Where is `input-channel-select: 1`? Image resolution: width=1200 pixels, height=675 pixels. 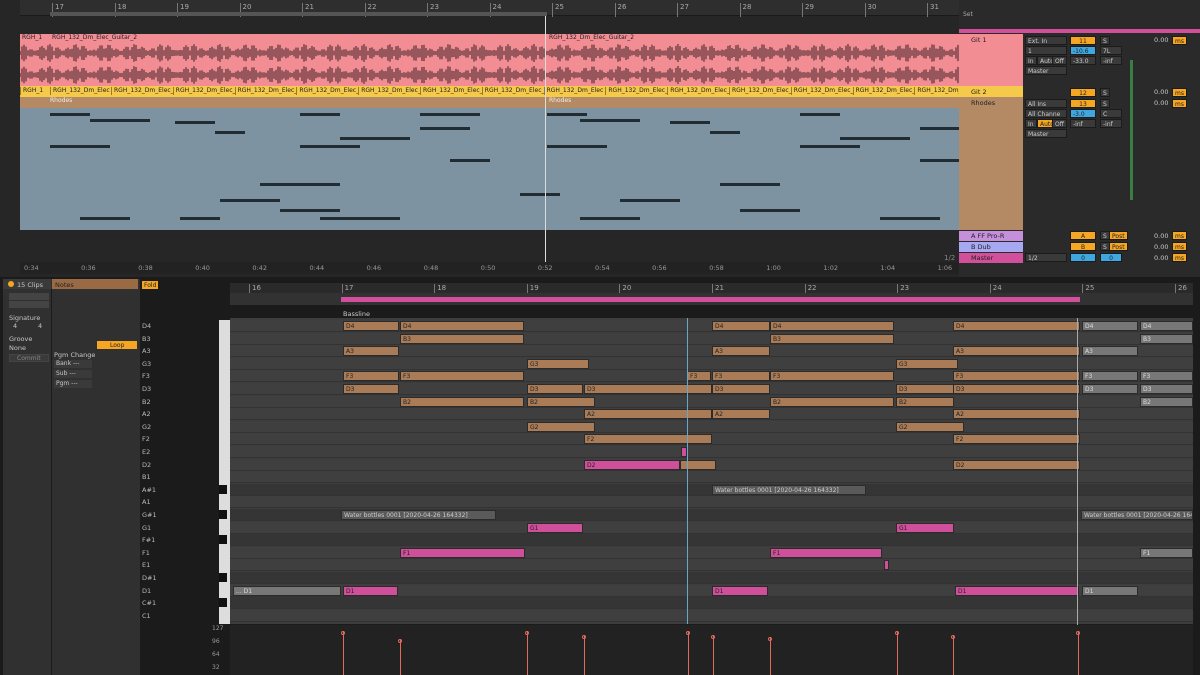
input-channel-select: 1 is located at coordinates (1046, 50).